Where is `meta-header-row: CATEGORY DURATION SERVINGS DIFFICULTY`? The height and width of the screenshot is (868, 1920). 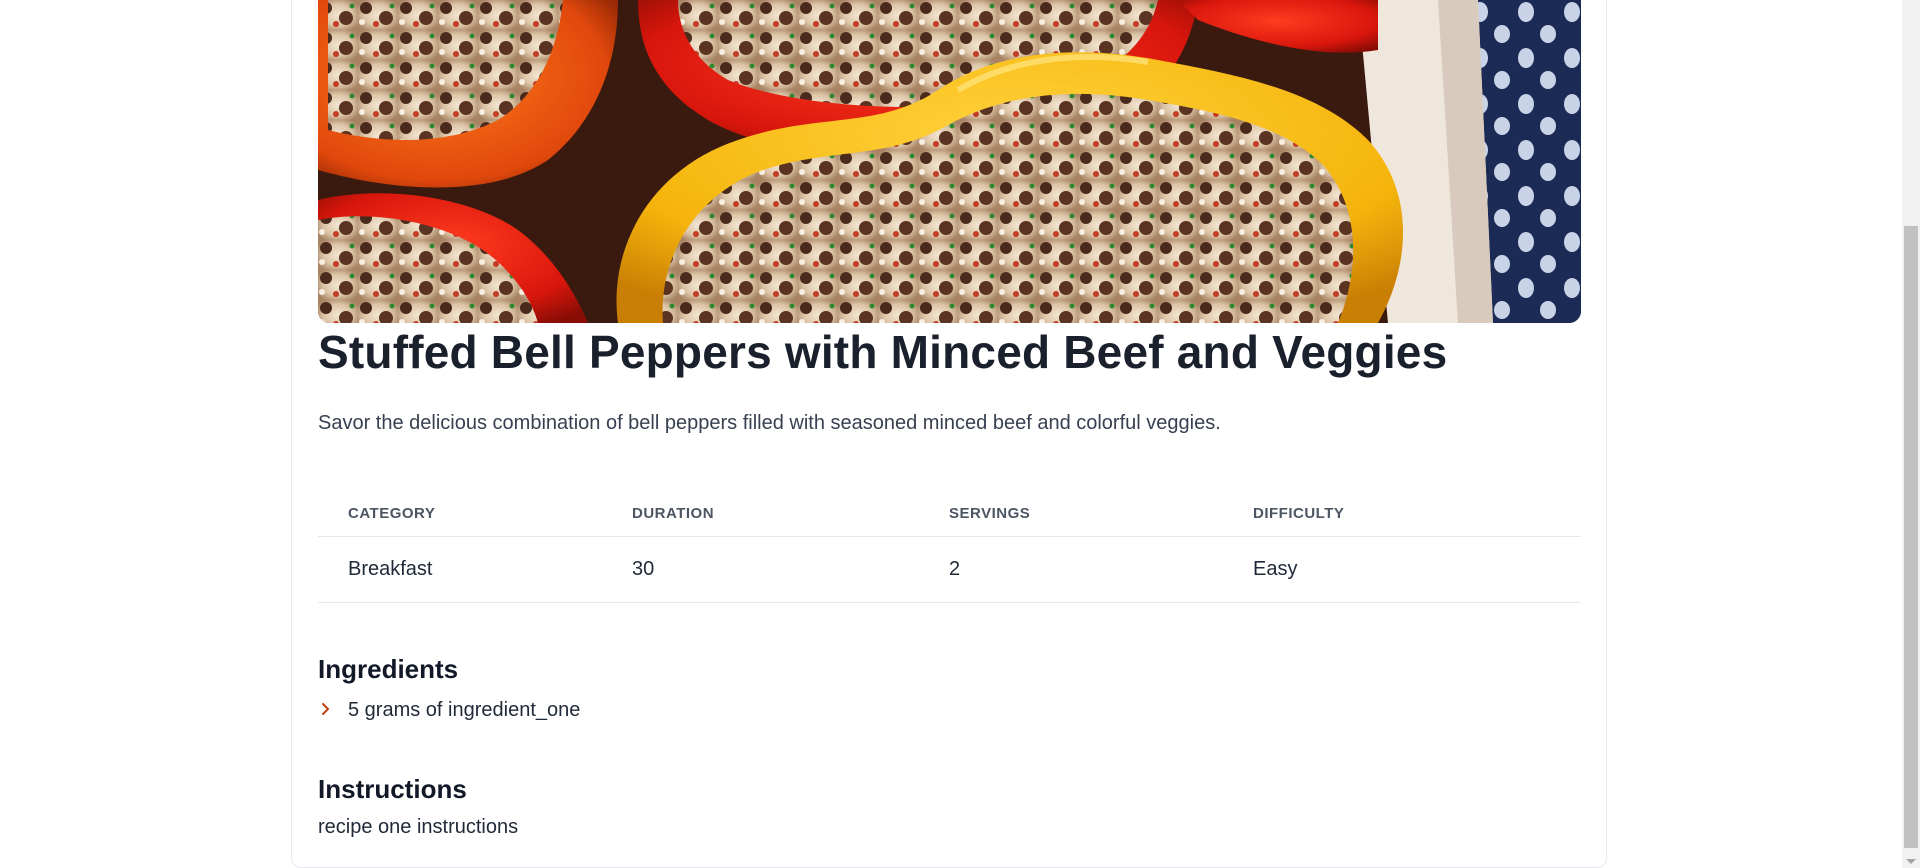
meta-header-row: CATEGORY DURATION SERVINGS DIFFICULTY is located at coordinates (949, 513).